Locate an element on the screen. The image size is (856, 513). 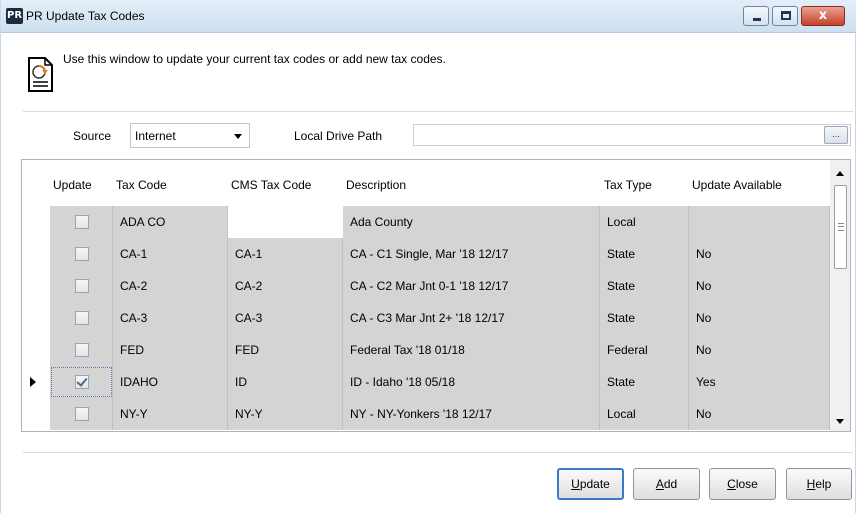
update-label: pdate is located at coordinates (594, 484).